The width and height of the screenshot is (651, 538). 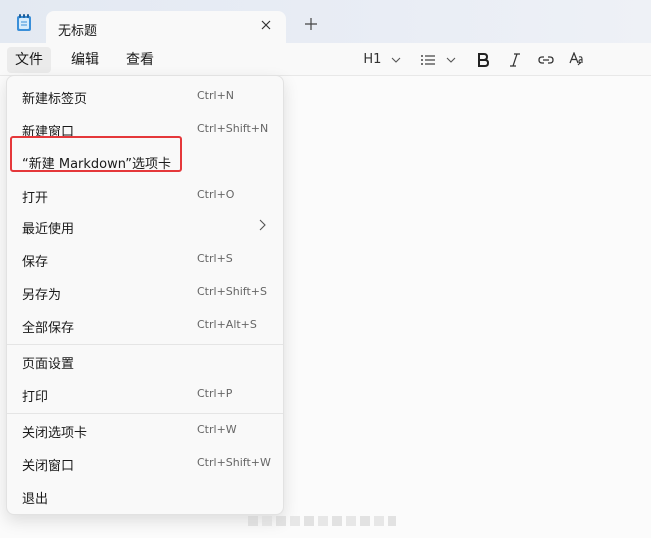 I want to click on menu-item-label: 全部保存, so click(x=48, y=328).